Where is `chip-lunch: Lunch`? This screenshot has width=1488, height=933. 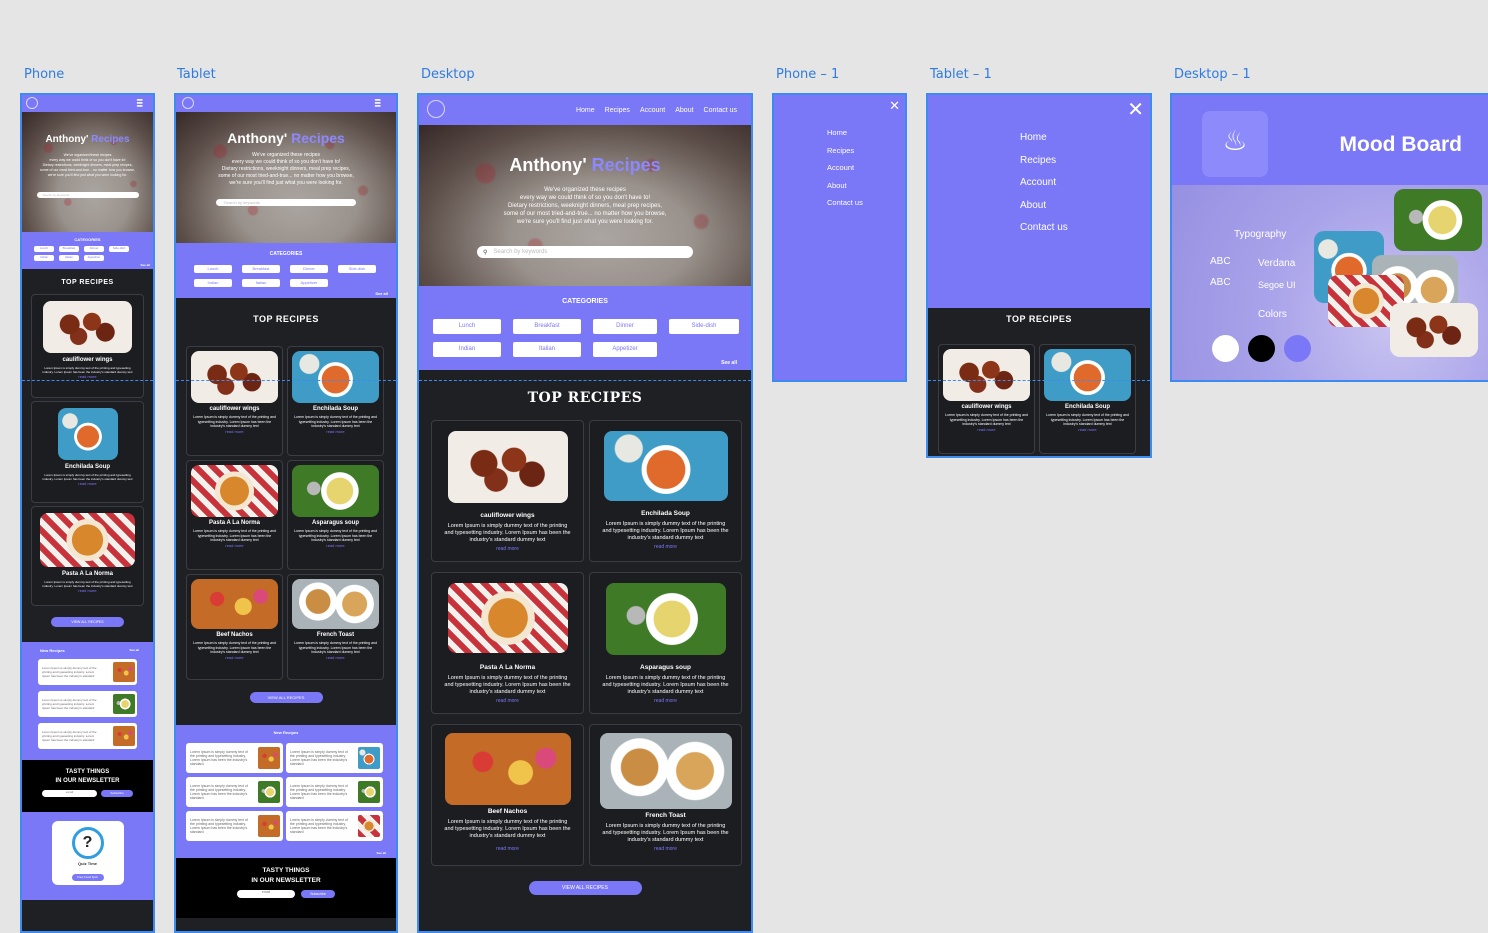
chip-lunch: Lunch is located at coordinates (213, 269).